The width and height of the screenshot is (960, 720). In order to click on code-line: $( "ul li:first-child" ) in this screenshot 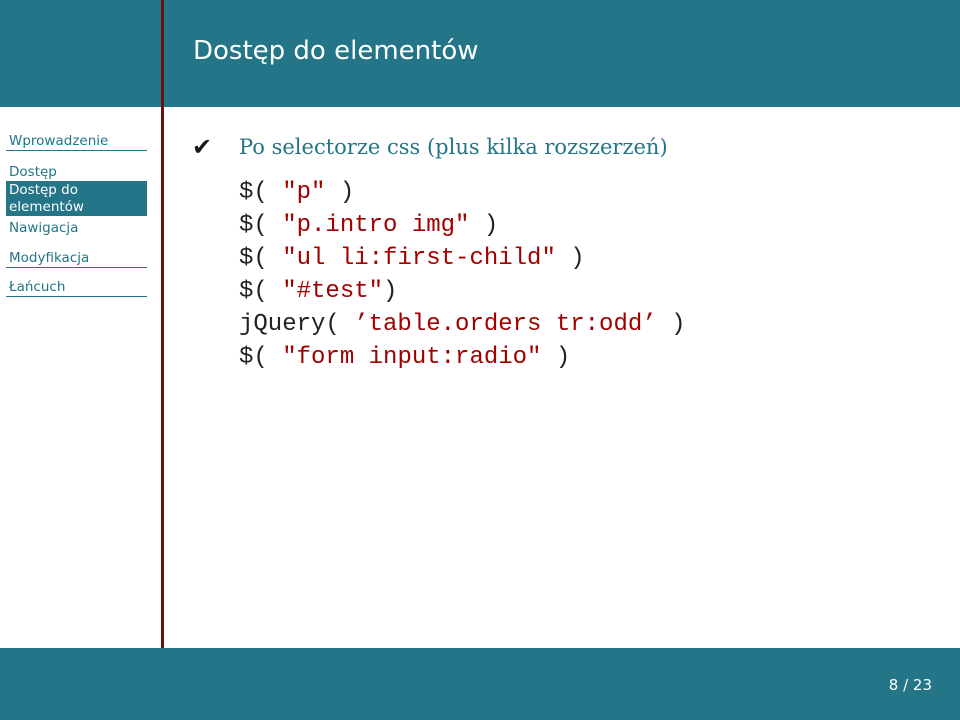, I will do `click(412, 258)`.